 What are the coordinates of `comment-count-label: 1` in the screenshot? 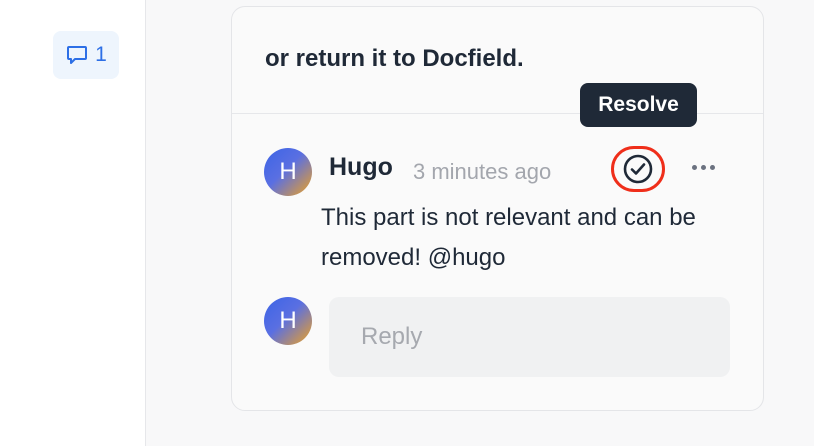 It's located at (101, 54).